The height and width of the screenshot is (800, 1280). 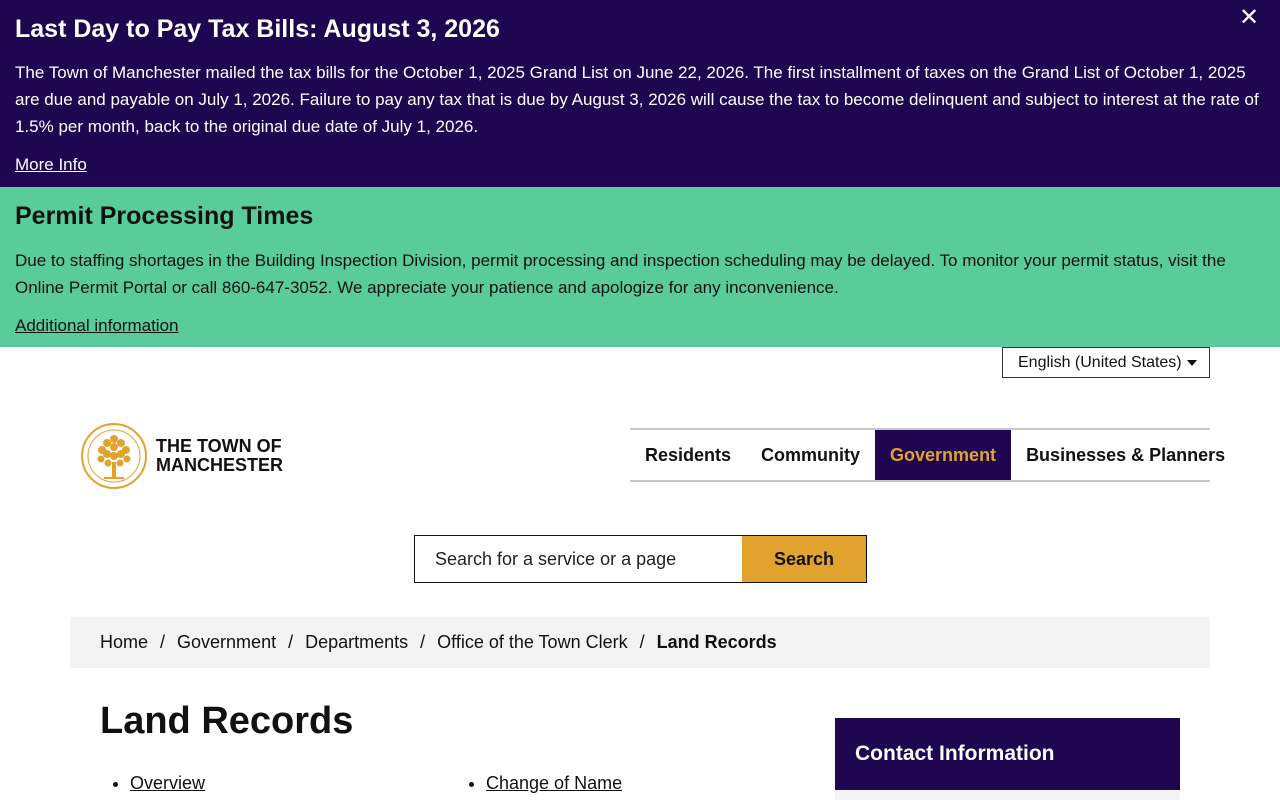 I want to click on logo-text: THE TOWN OF MANCHESTER, so click(x=219, y=456).